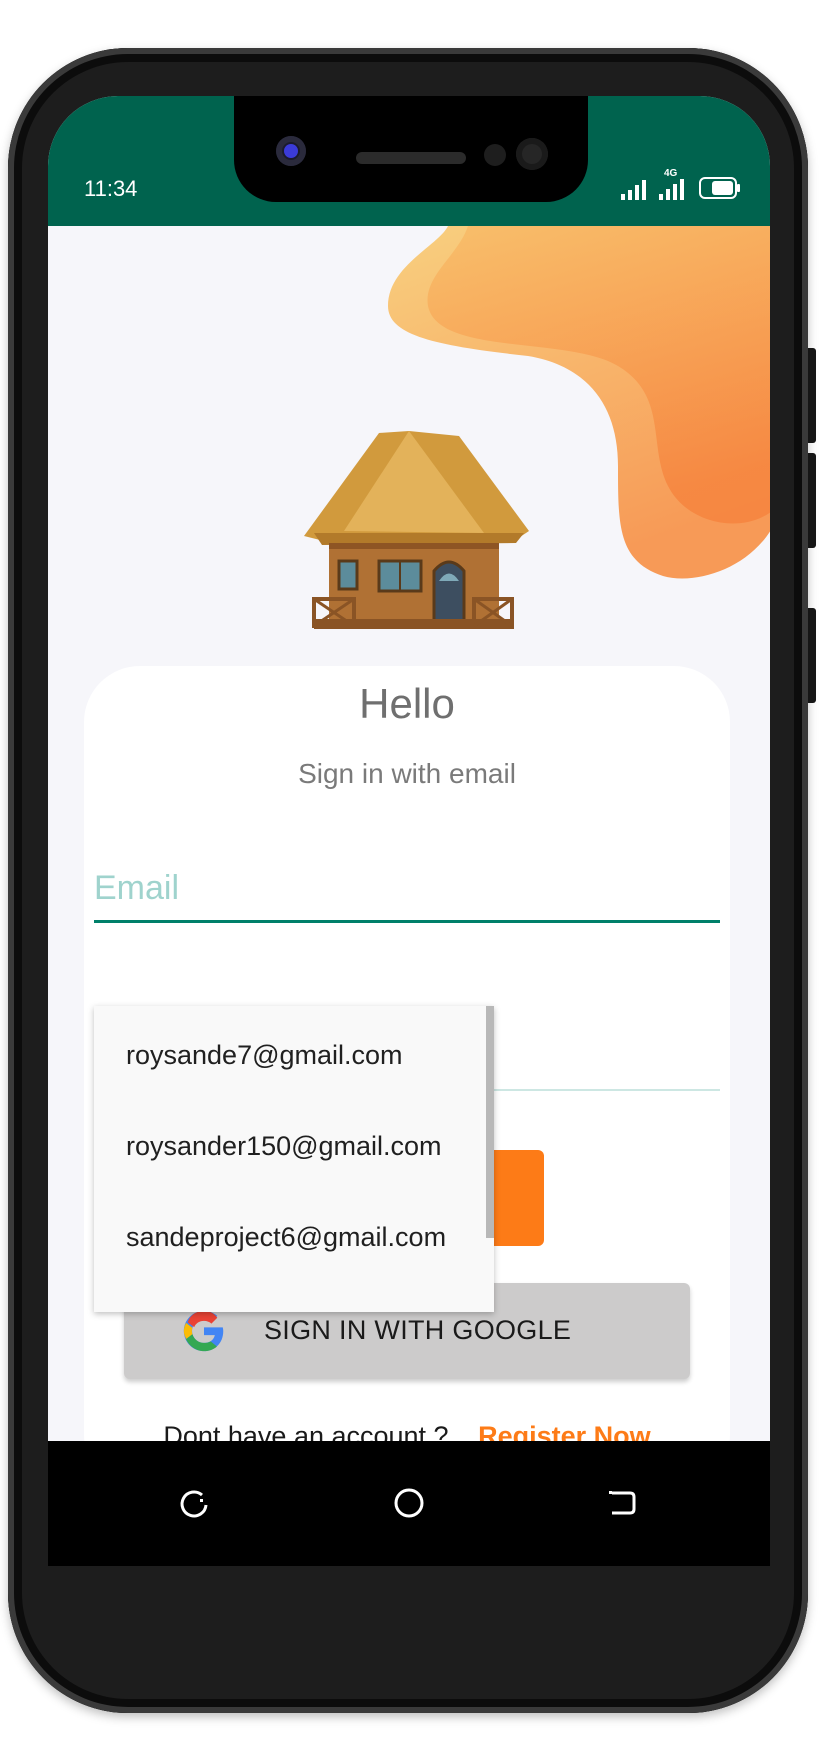 This screenshot has width=820, height=1760. Describe the element at coordinates (719, 188) in the screenshot. I see `battery-icon` at that location.